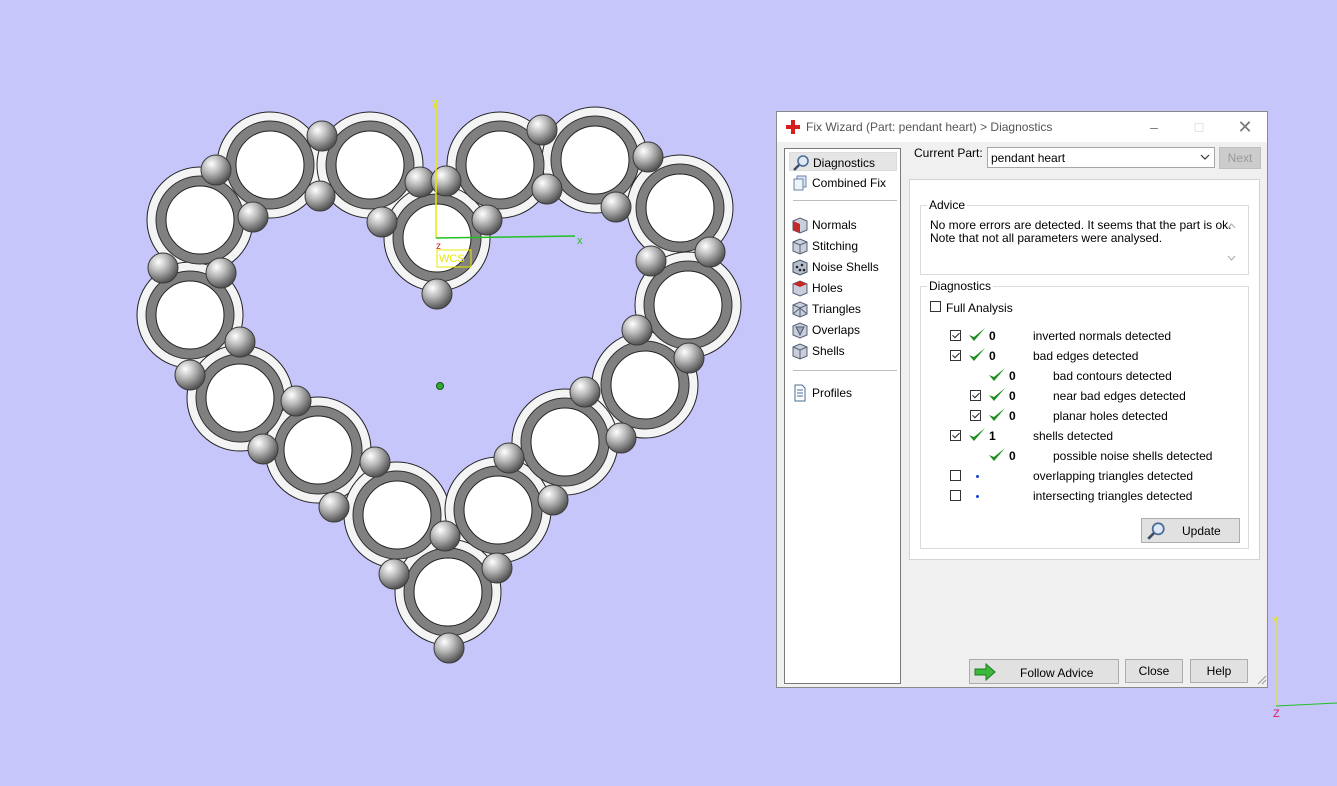 This screenshot has height=786, width=1337. I want to click on stitching-cube-icon, so click(800, 246).